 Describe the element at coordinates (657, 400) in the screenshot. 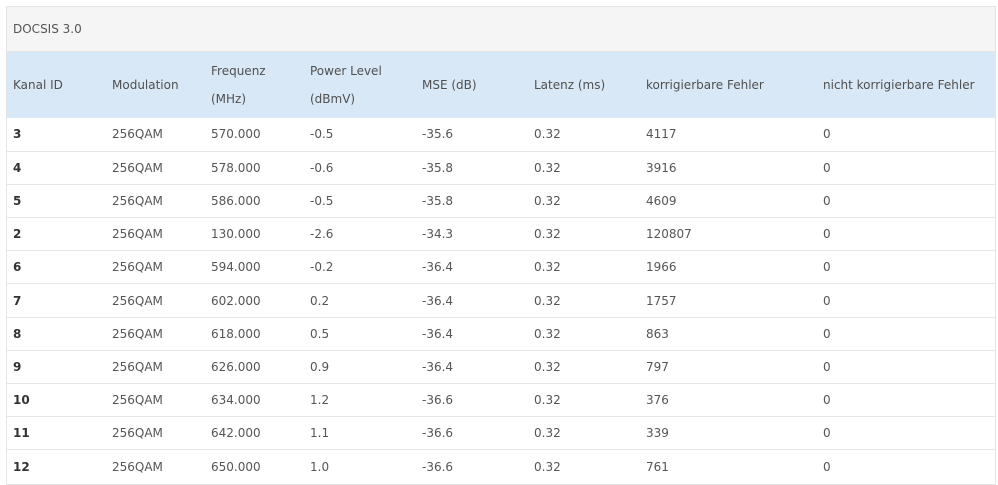

I see `cell-korrigierbare-fehler: 376` at that location.